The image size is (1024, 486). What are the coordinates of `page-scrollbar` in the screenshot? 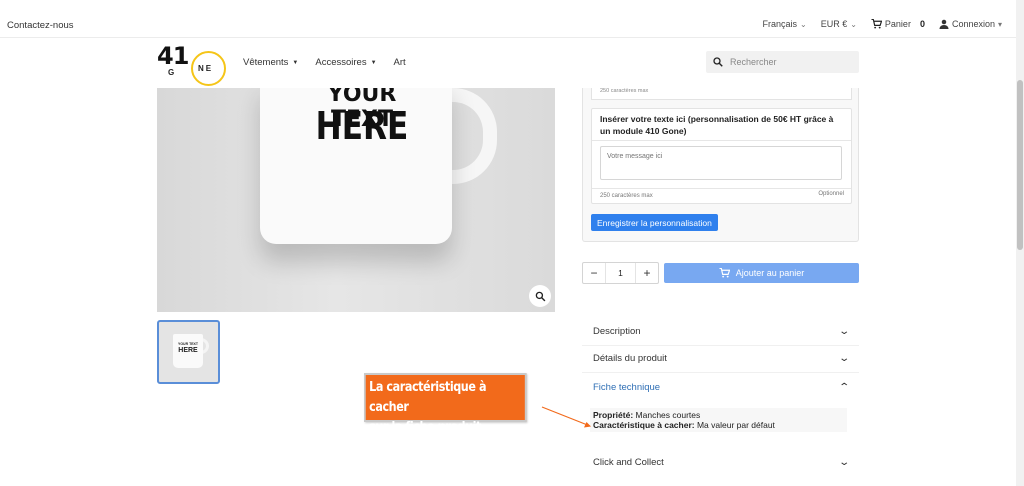 It's located at (1020, 243).